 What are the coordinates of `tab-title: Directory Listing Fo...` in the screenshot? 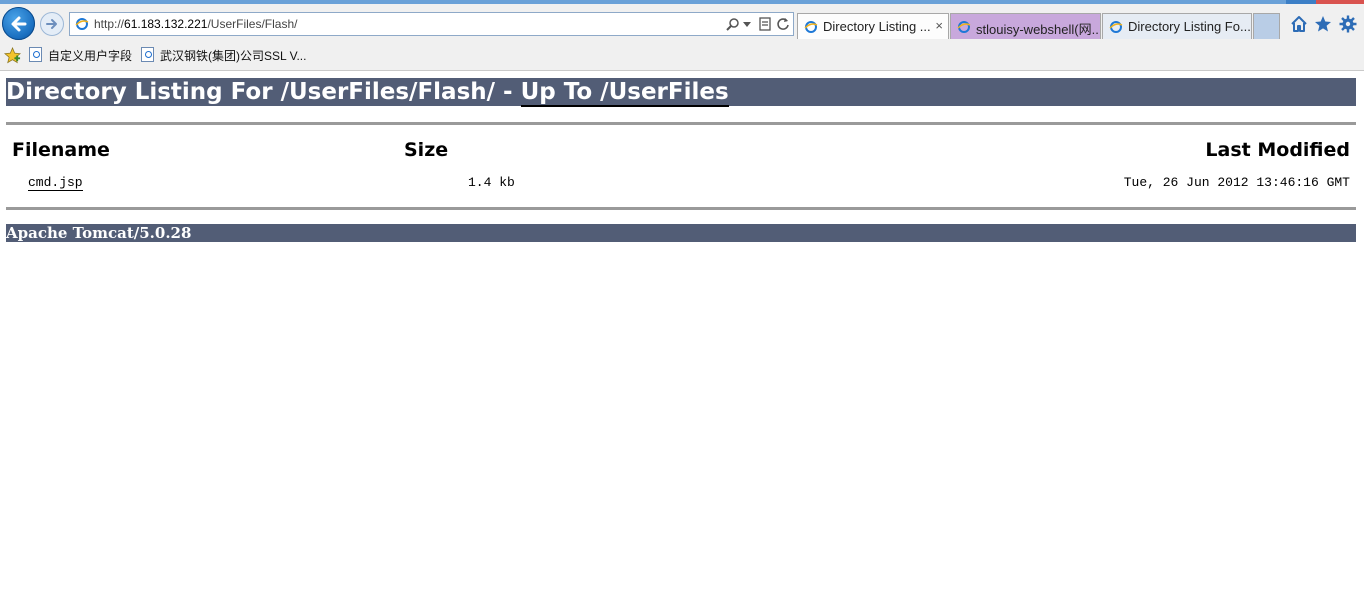 It's located at (1189, 26).